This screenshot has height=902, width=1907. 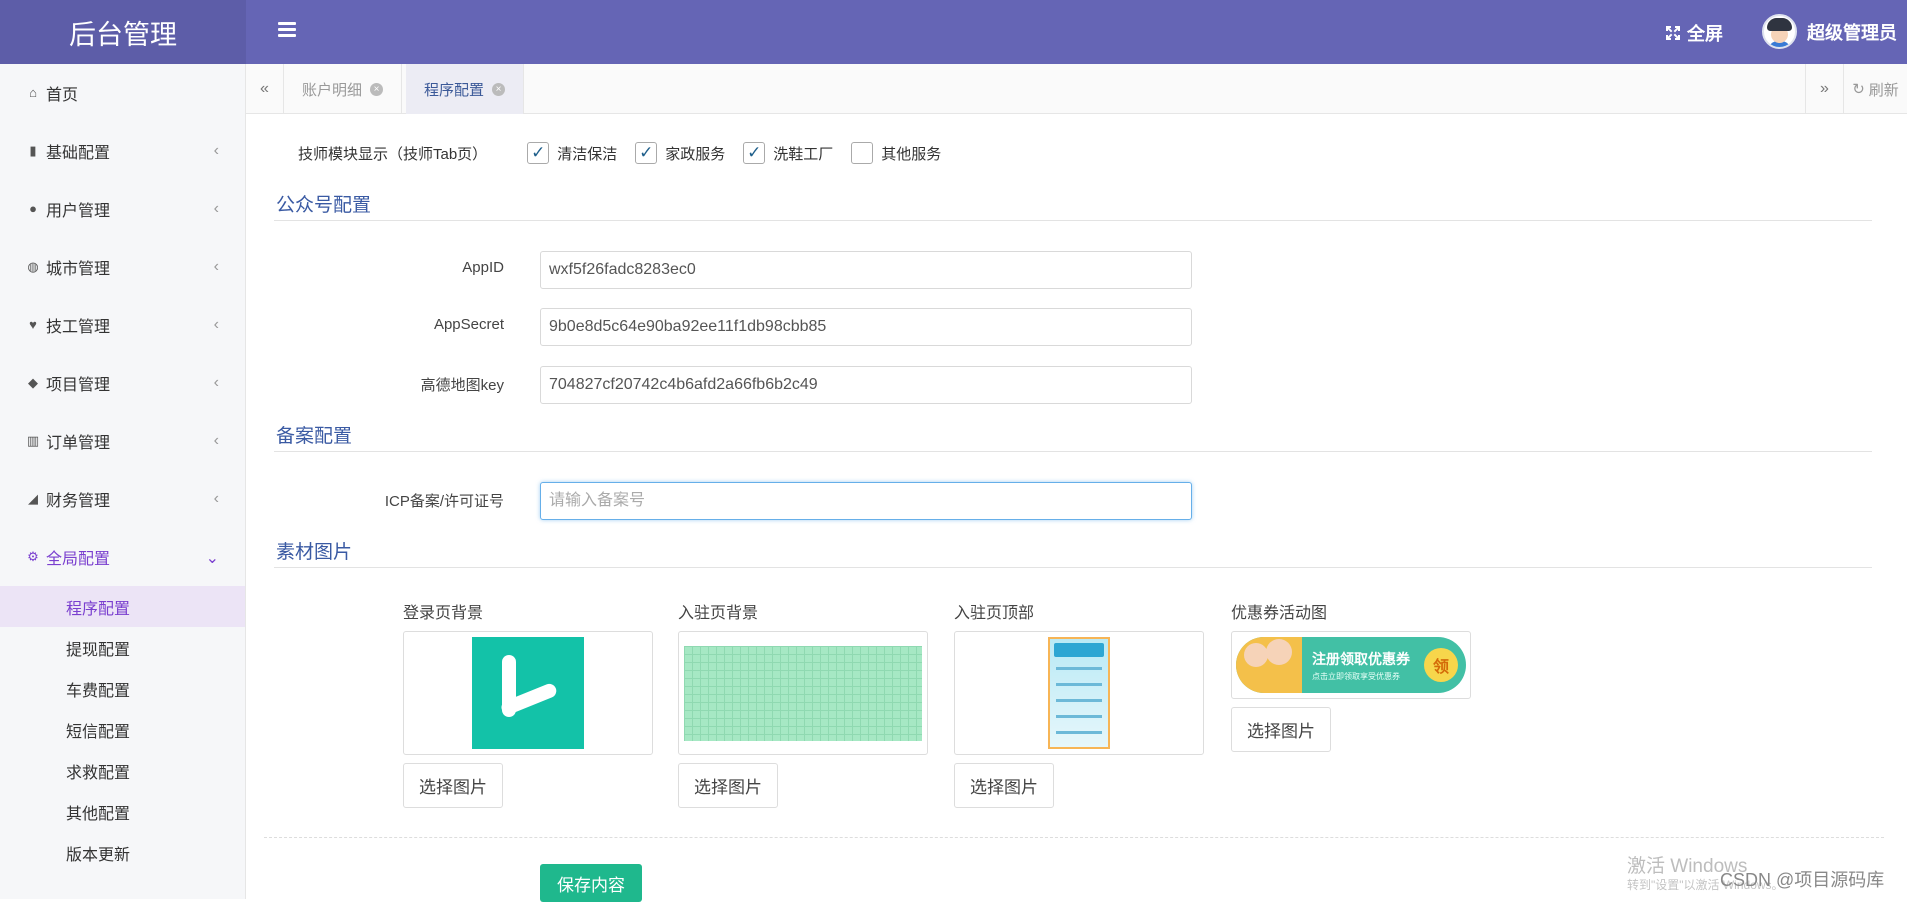 What do you see at coordinates (994, 613) in the screenshot?
I see `image-label: 入驻页顶部` at bounding box center [994, 613].